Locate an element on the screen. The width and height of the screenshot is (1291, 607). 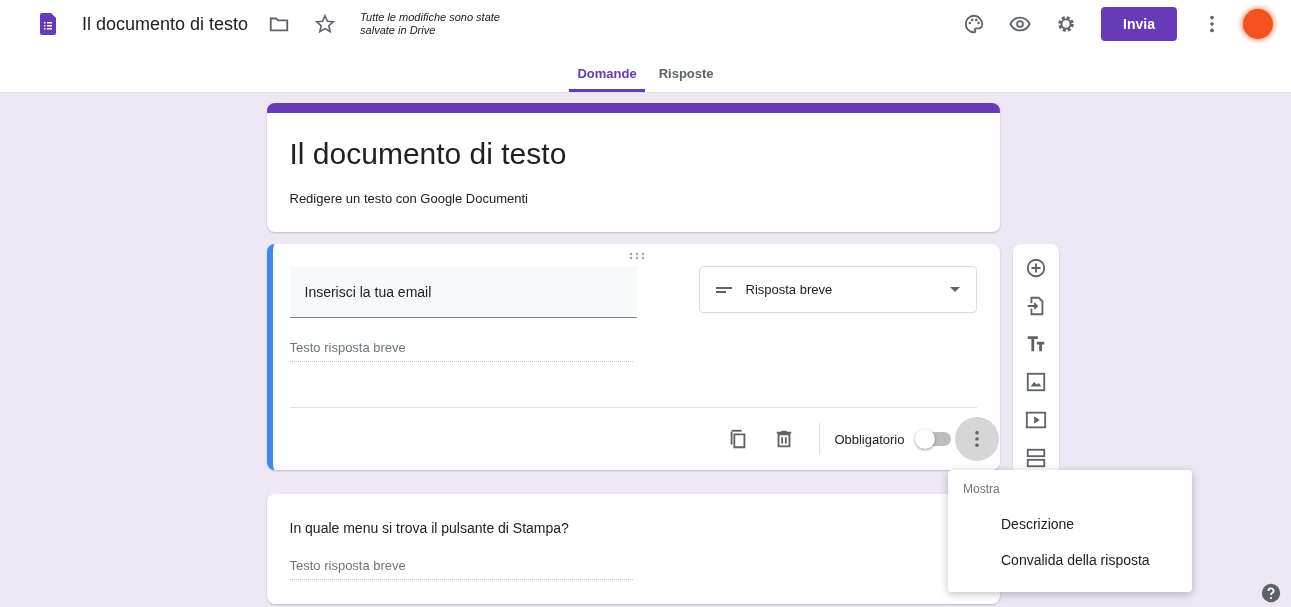
caret-icon is located at coordinates (954, 289).